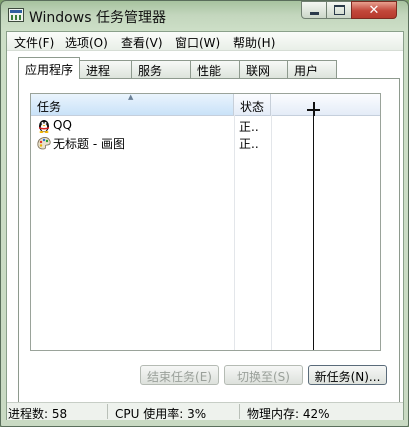 Image resolution: width=409 pixels, height=427 pixels. What do you see at coordinates (314, 10) in the screenshot?
I see `minimize-button` at bounding box center [314, 10].